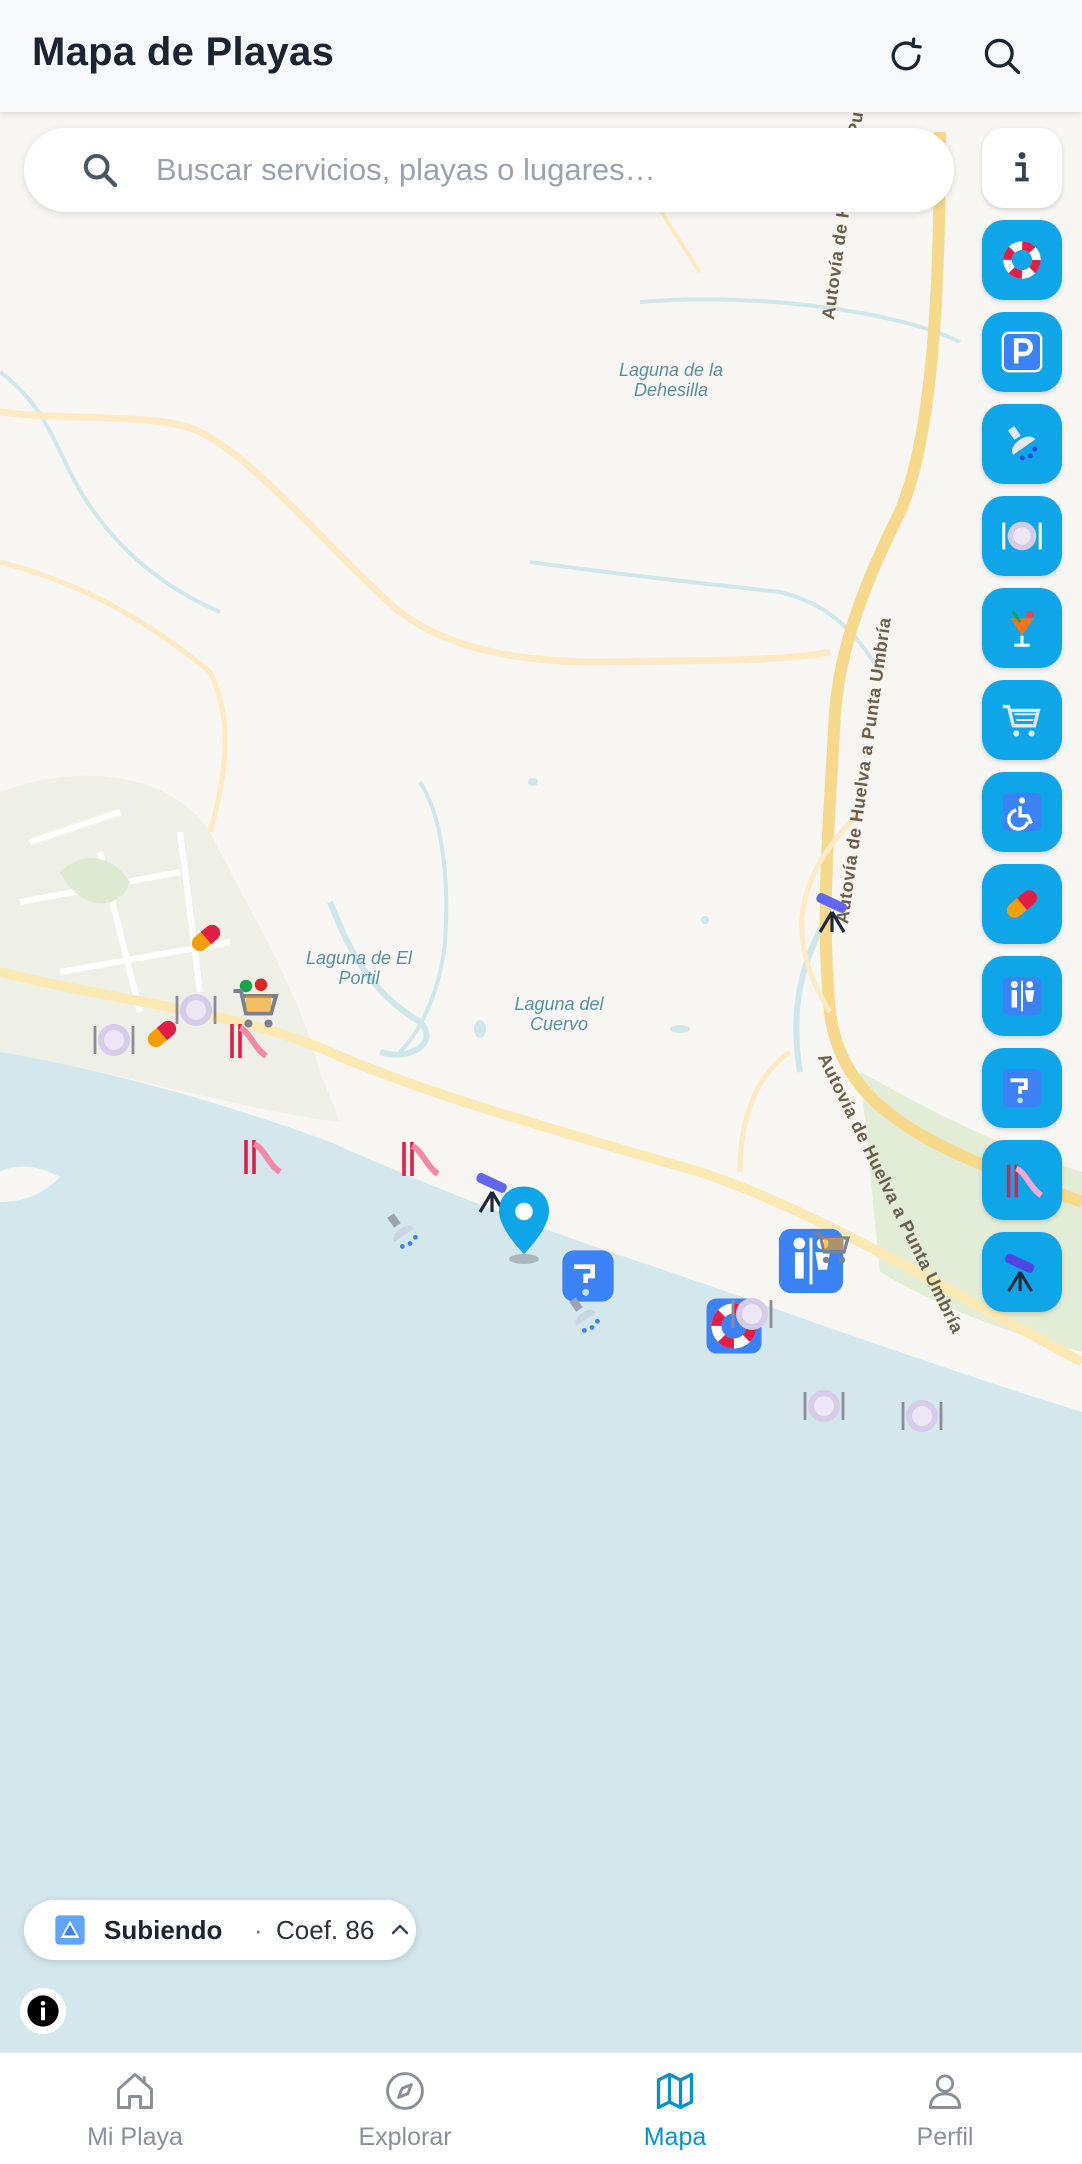 This screenshot has height=2164, width=1082. Describe the element at coordinates (359, 968) in the screenshot. I see `label-laguna-el-portil: Laguna de El Portil` at that location.